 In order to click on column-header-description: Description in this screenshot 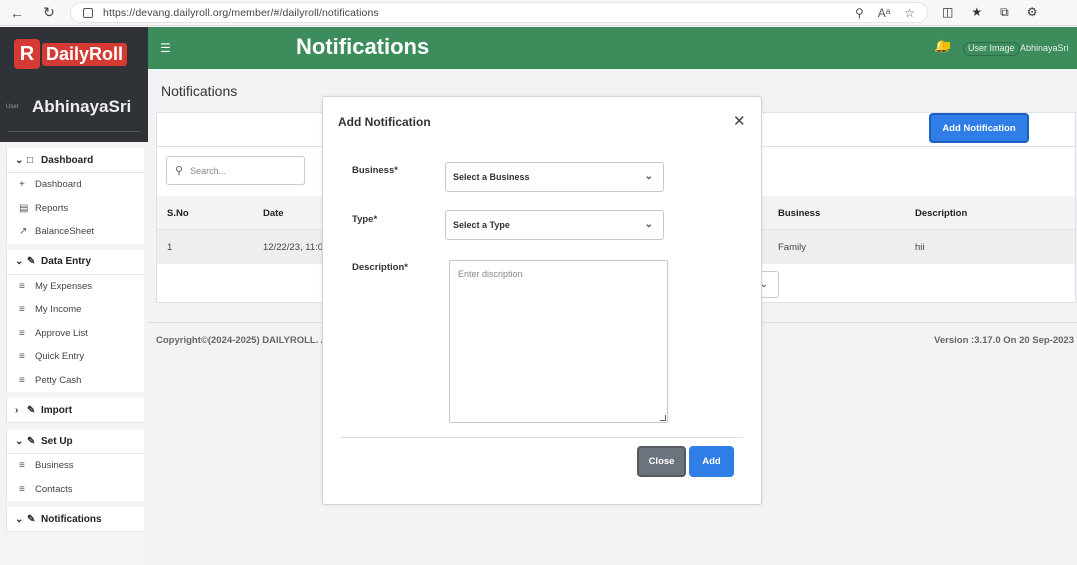, I will do `click(941, 213)`.